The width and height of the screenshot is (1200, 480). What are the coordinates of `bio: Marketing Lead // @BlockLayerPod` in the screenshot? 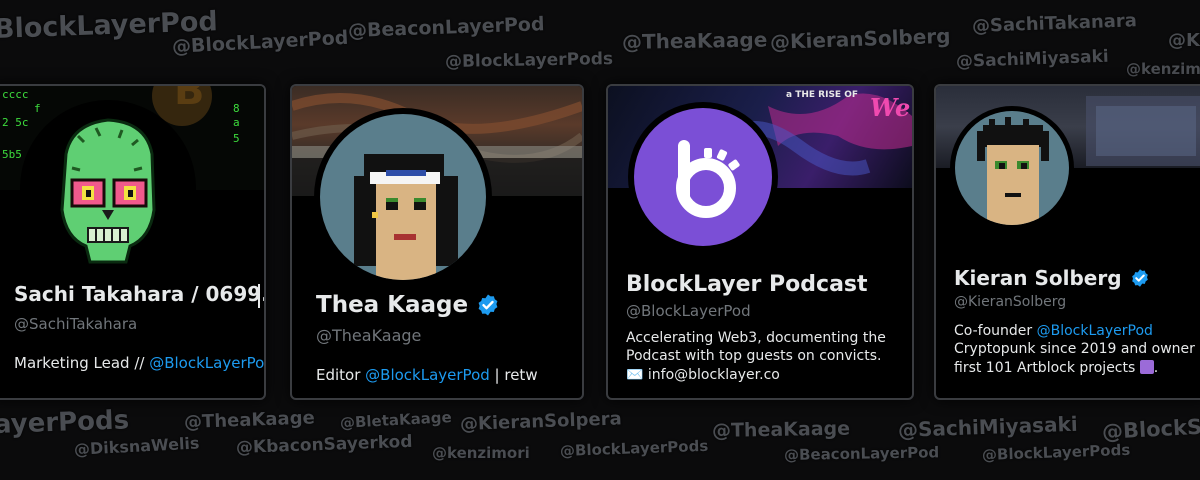 It's located at (139, 364).